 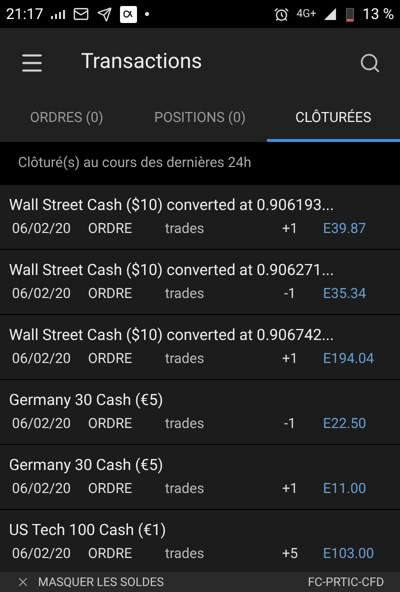 I want to click on cell-signal-icon, so click(x=331, y=14).